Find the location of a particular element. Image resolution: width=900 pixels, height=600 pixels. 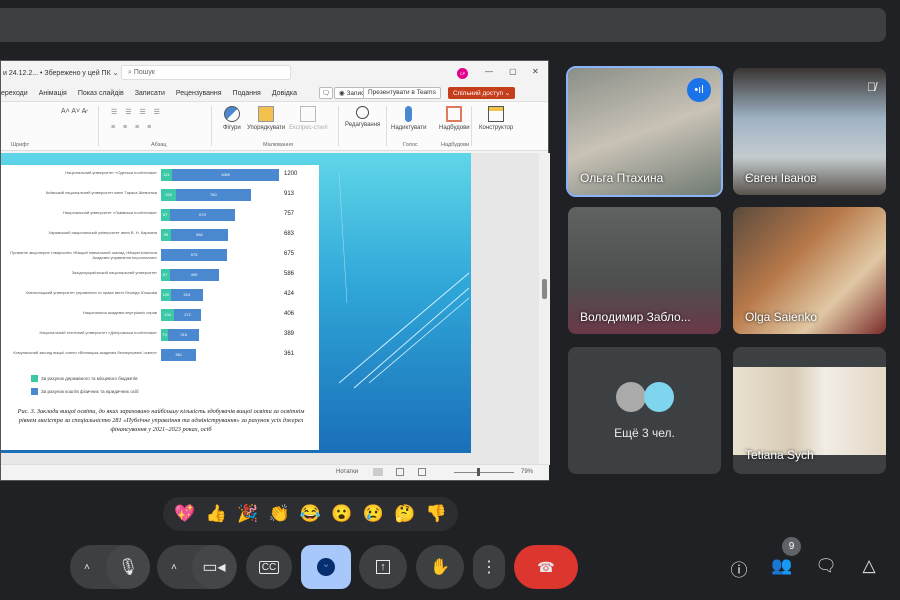

share-button: Спільний доступ ⌄ is located at coordinates (482, 93).